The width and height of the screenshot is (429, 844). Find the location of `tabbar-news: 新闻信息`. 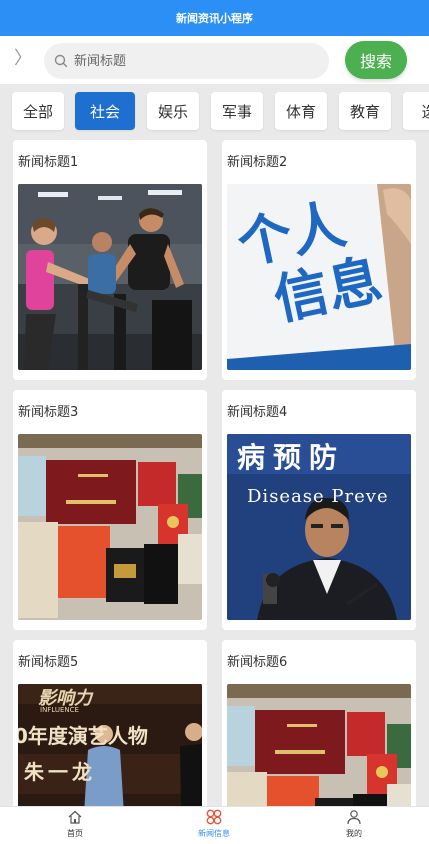

tabbar-news: 新闻信息 is located at coordinates (214, 826).